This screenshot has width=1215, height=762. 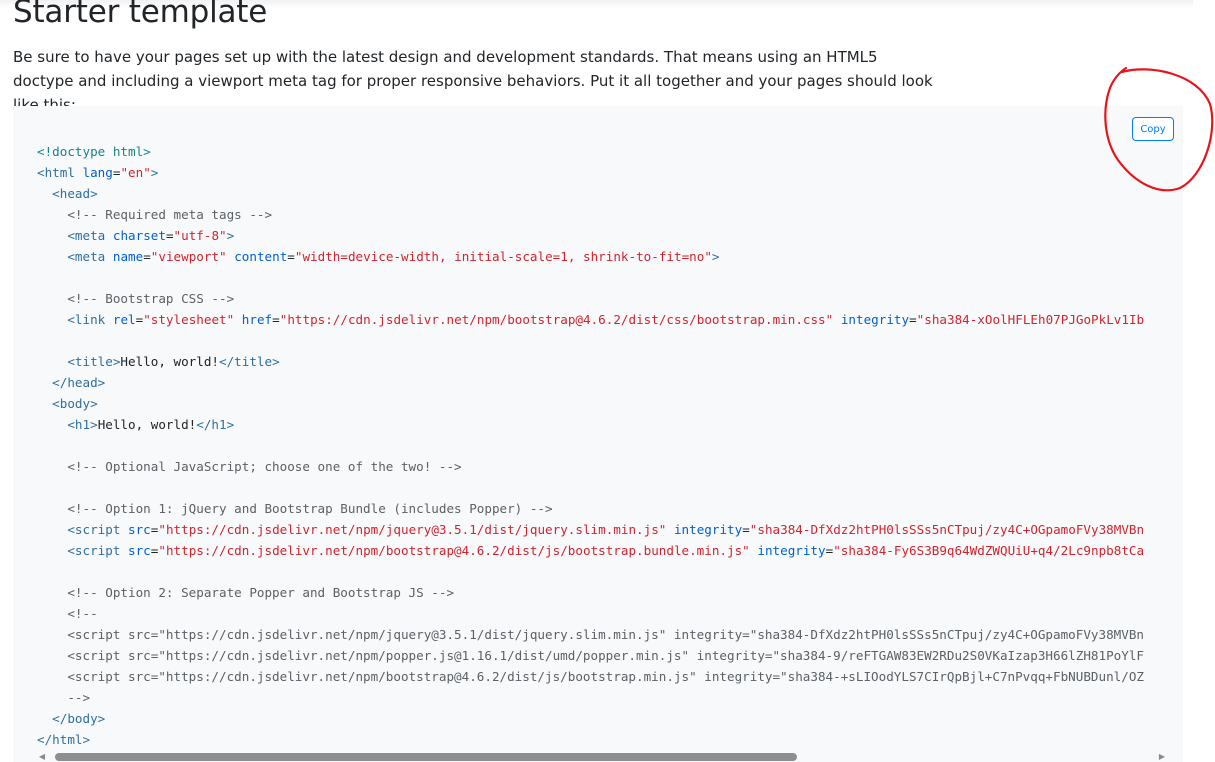 What do you see at coordinates (56, 172) in the screenshot?
I see `code-tag: <html` at bounding box center [56, 172].